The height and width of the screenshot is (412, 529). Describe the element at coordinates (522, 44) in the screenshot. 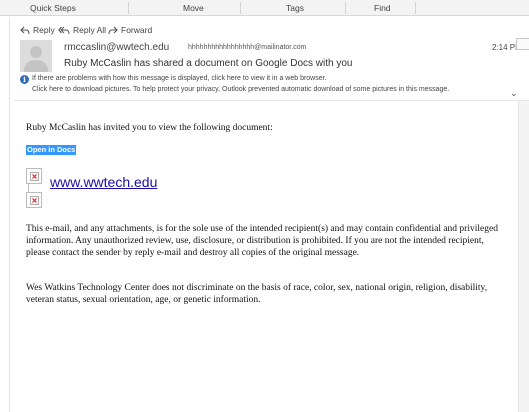

I see `people-pane-toggle` at that location.